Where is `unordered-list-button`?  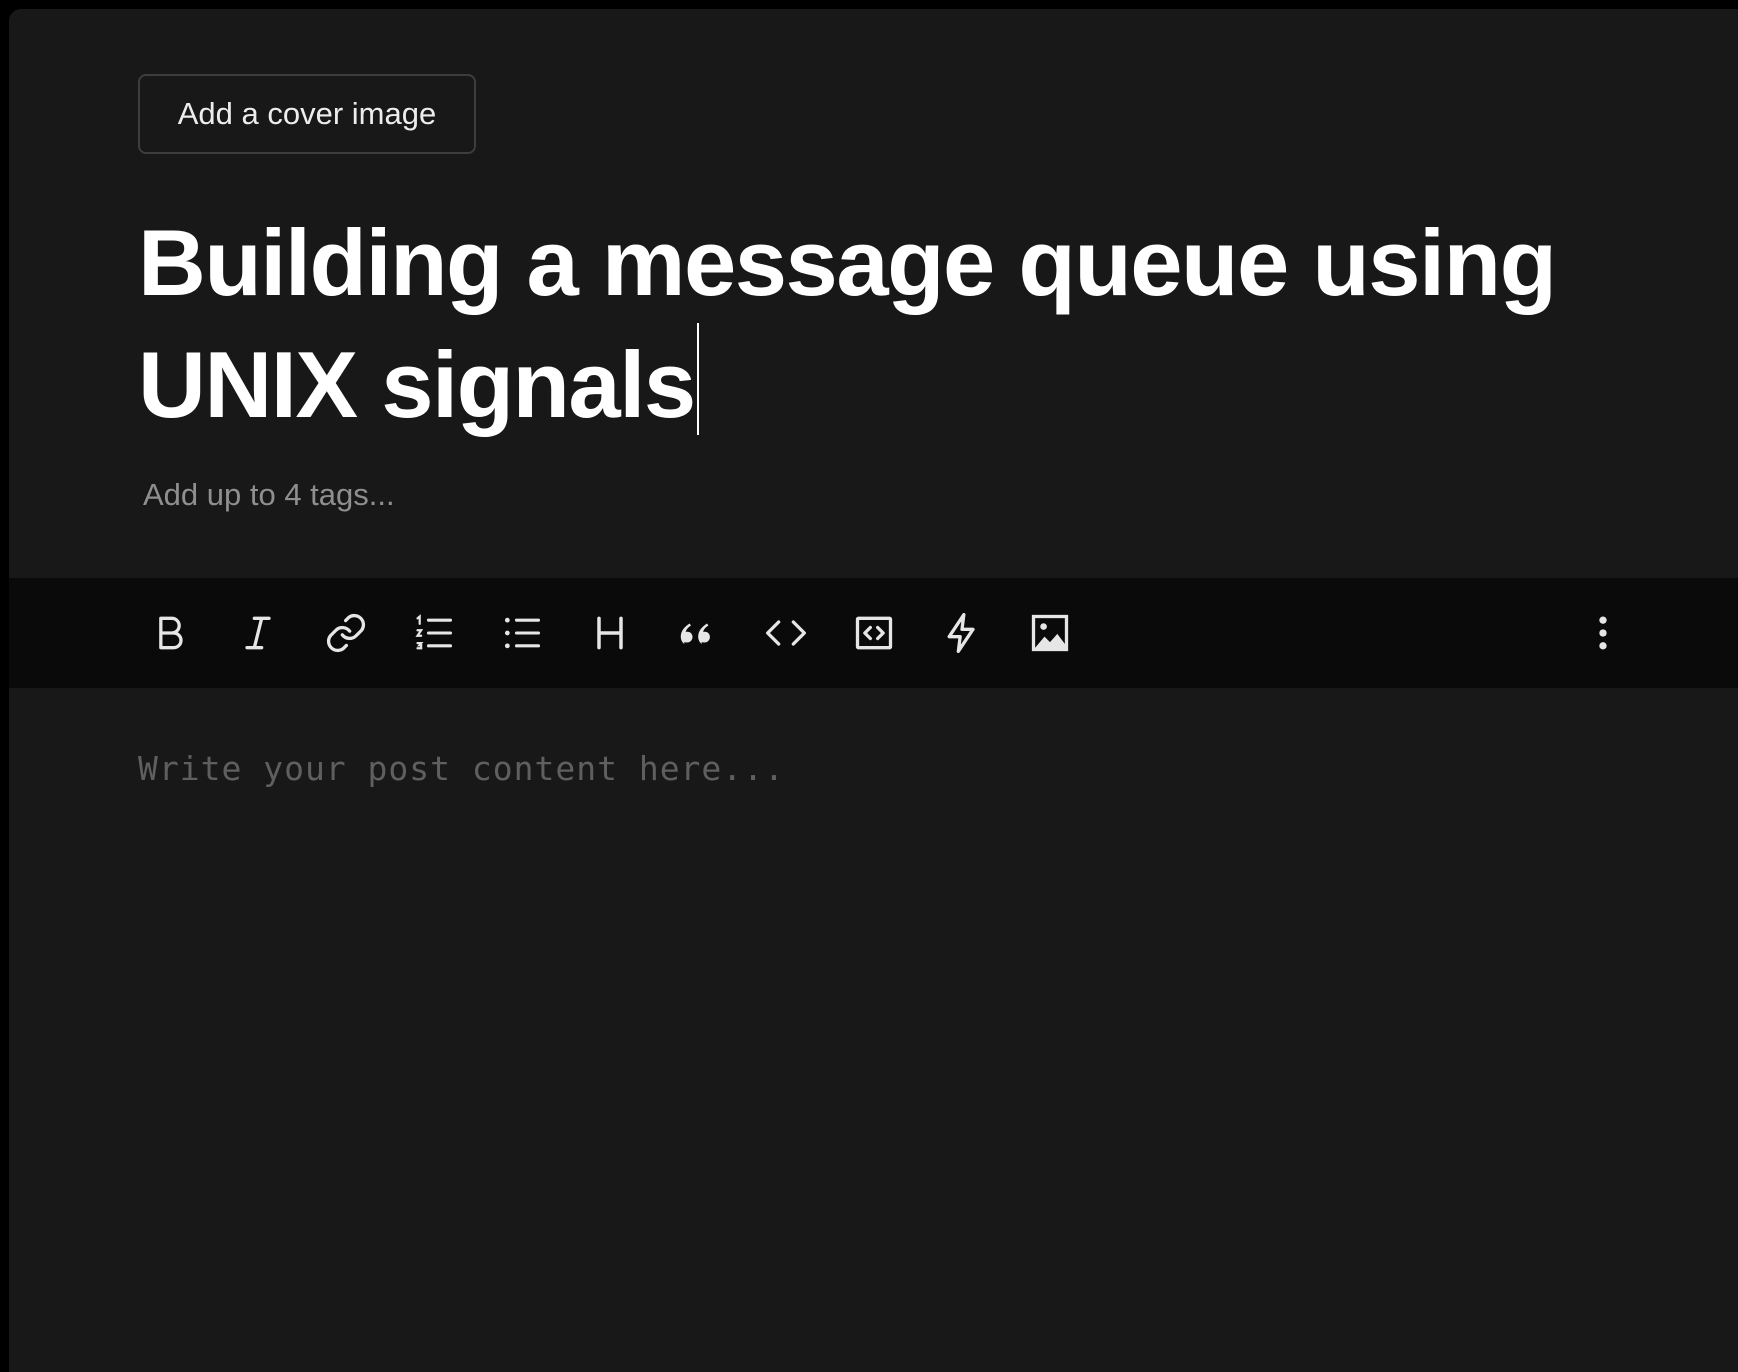
unordered-list-button is located at coordinates (522, 633).